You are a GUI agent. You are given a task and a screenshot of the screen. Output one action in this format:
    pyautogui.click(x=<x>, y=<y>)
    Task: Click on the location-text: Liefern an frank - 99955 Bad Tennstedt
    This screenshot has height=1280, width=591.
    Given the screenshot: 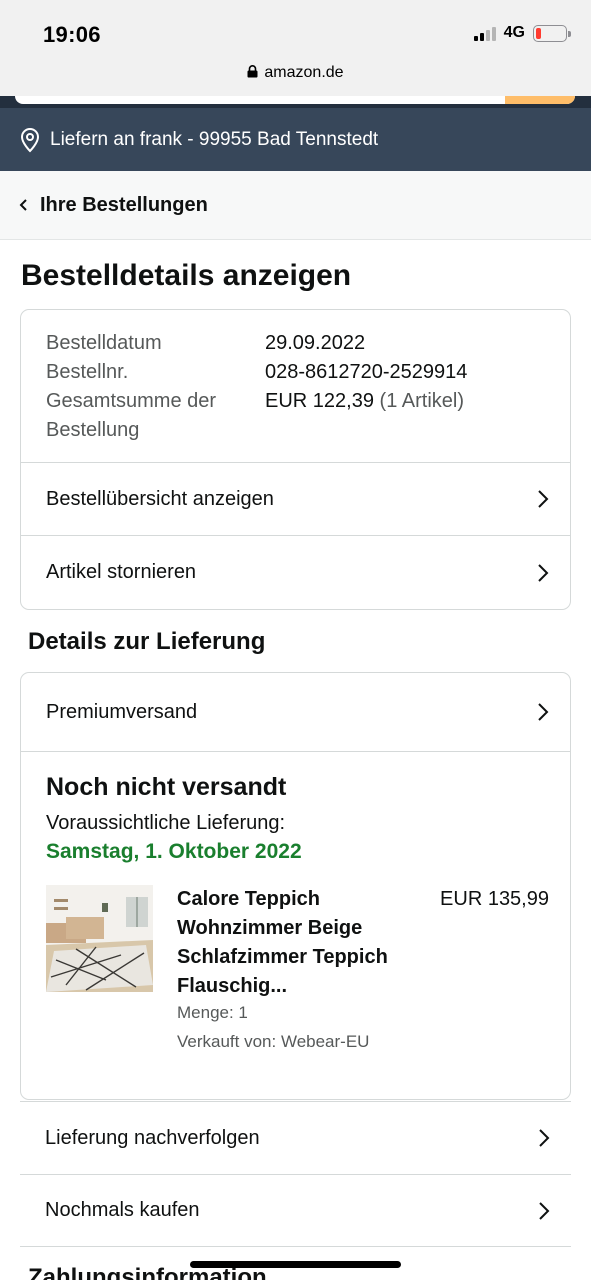 What is the action you would take?
    pyautogui.click(x=214, y=139)
    